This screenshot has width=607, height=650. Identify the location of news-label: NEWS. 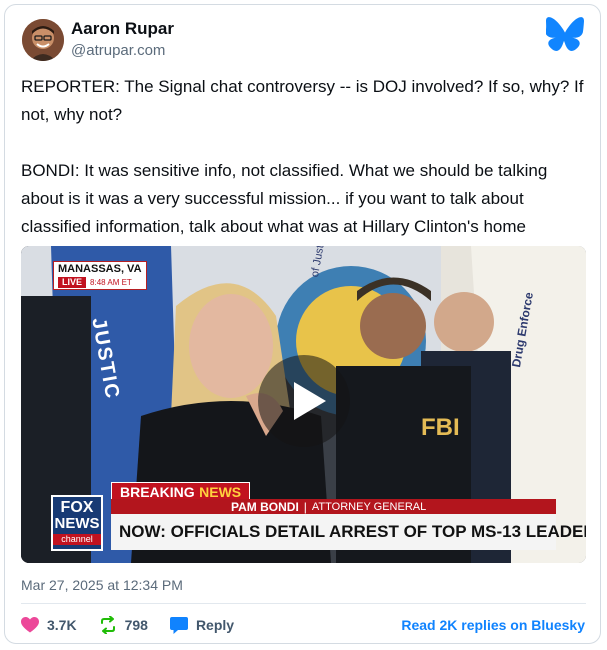
(220, 492).